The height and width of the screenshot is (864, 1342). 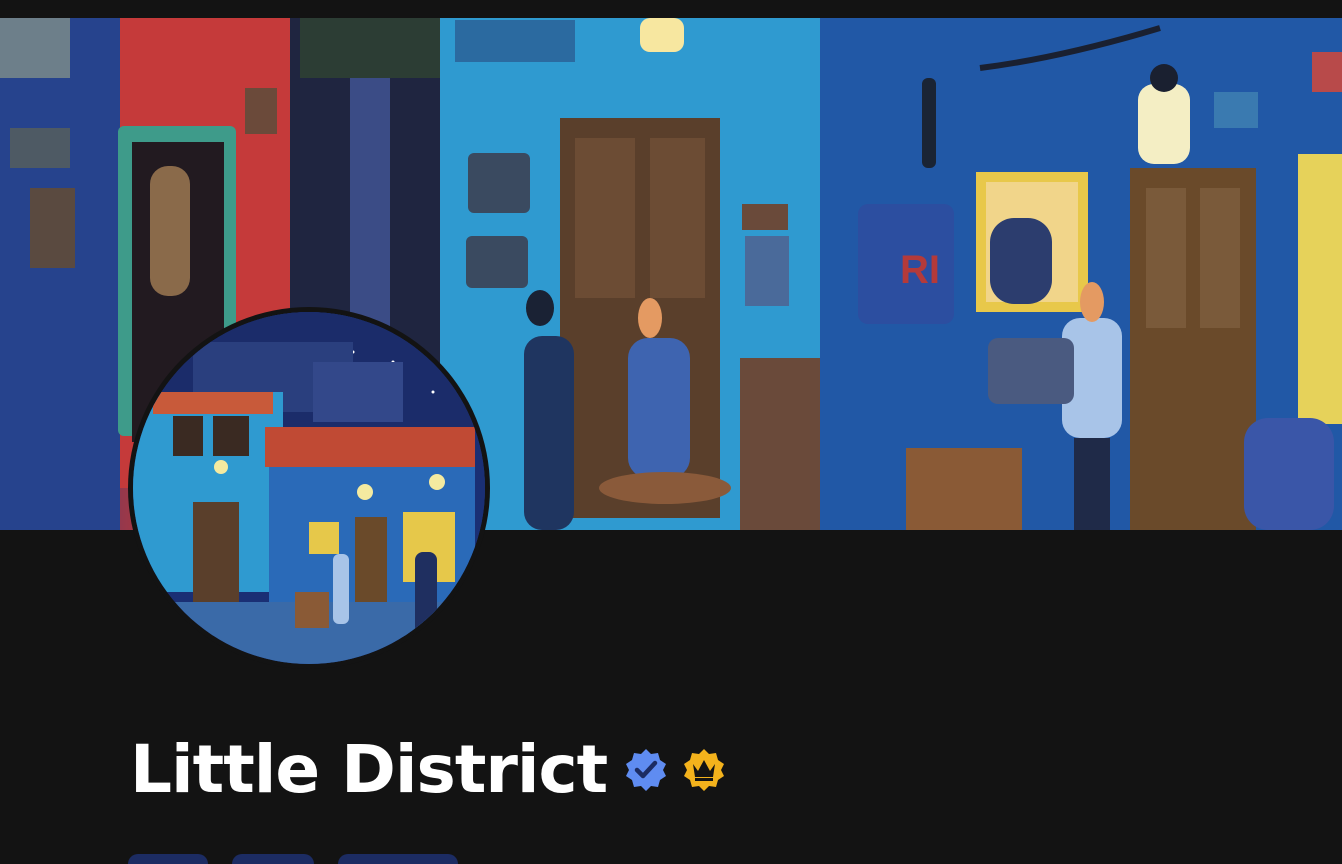 What do you see at coordinates (646, 770) in the screenshot?
I see `verified-badge-icon` at bounding box center [646, 770].